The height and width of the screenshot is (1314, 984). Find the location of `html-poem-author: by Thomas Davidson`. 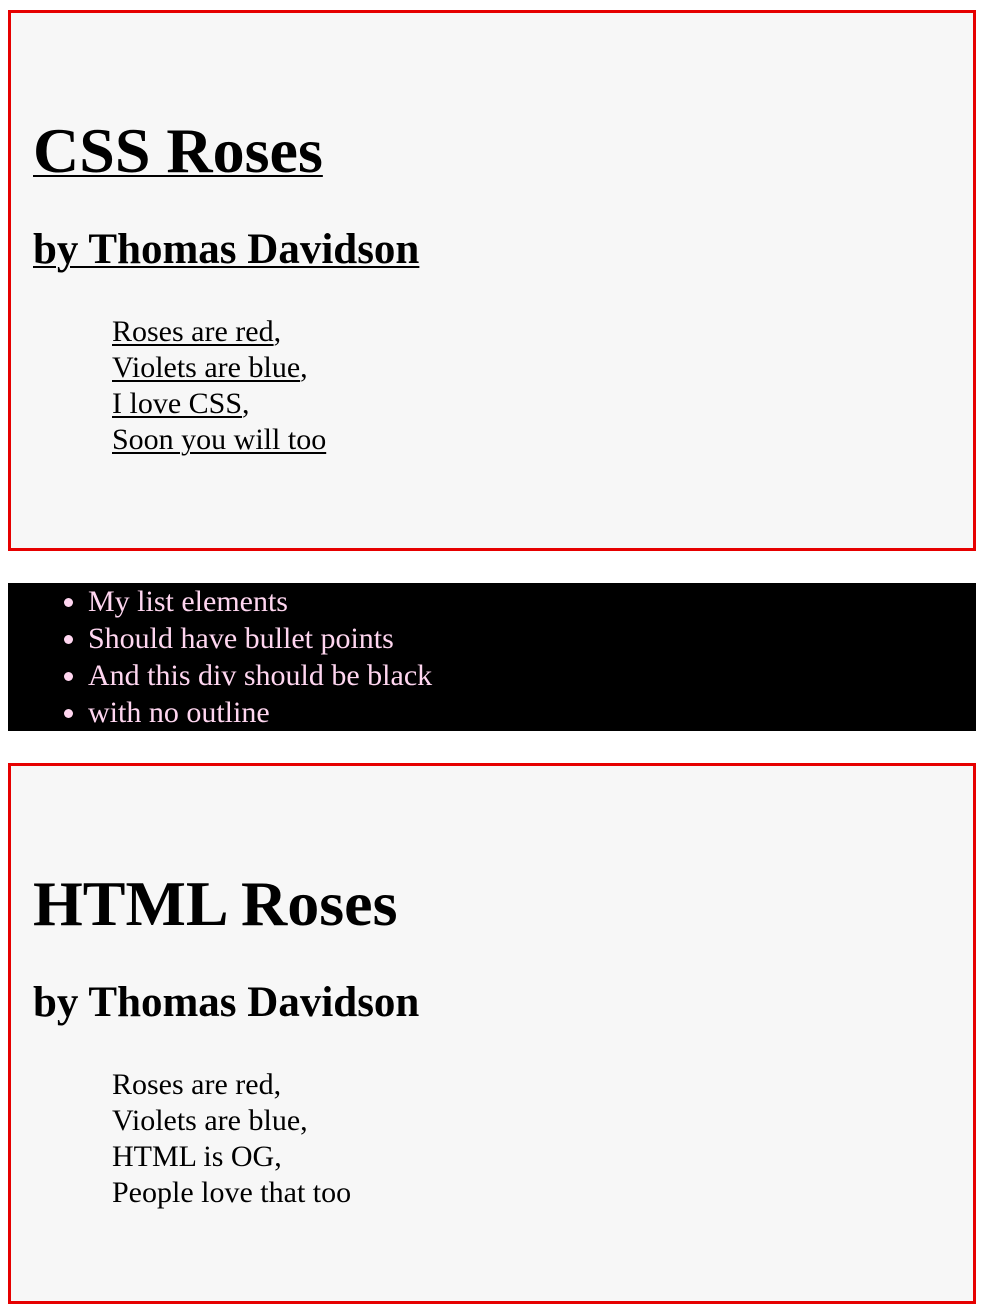

html-poem-author: by Thomas Davidson is located at coordinates (226, 1002).